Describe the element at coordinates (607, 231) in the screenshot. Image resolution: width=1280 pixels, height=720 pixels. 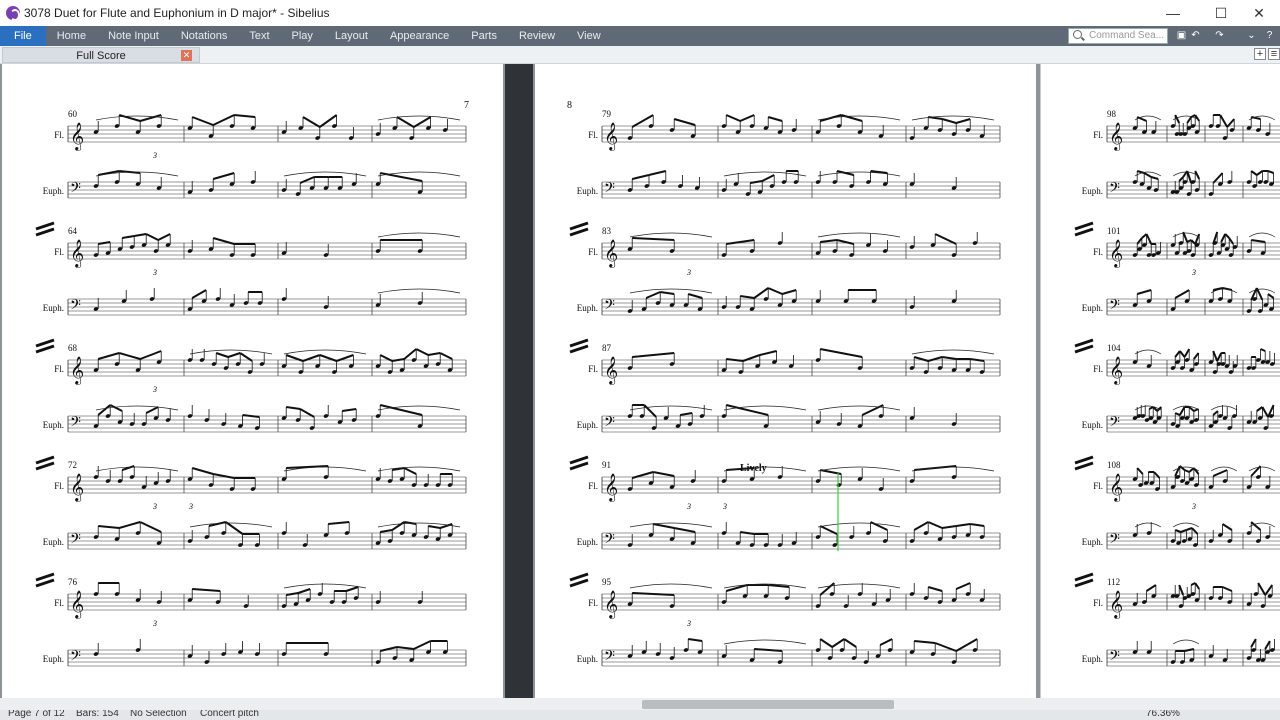
I see `measure-number: 83` at that location.